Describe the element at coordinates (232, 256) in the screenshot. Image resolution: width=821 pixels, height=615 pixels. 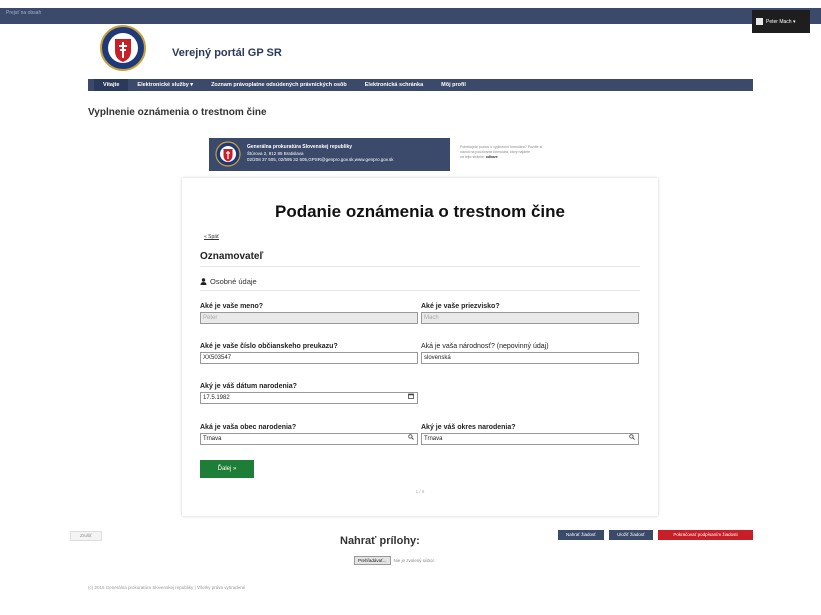
I see `section-title: Oznamovateľ` at that location.